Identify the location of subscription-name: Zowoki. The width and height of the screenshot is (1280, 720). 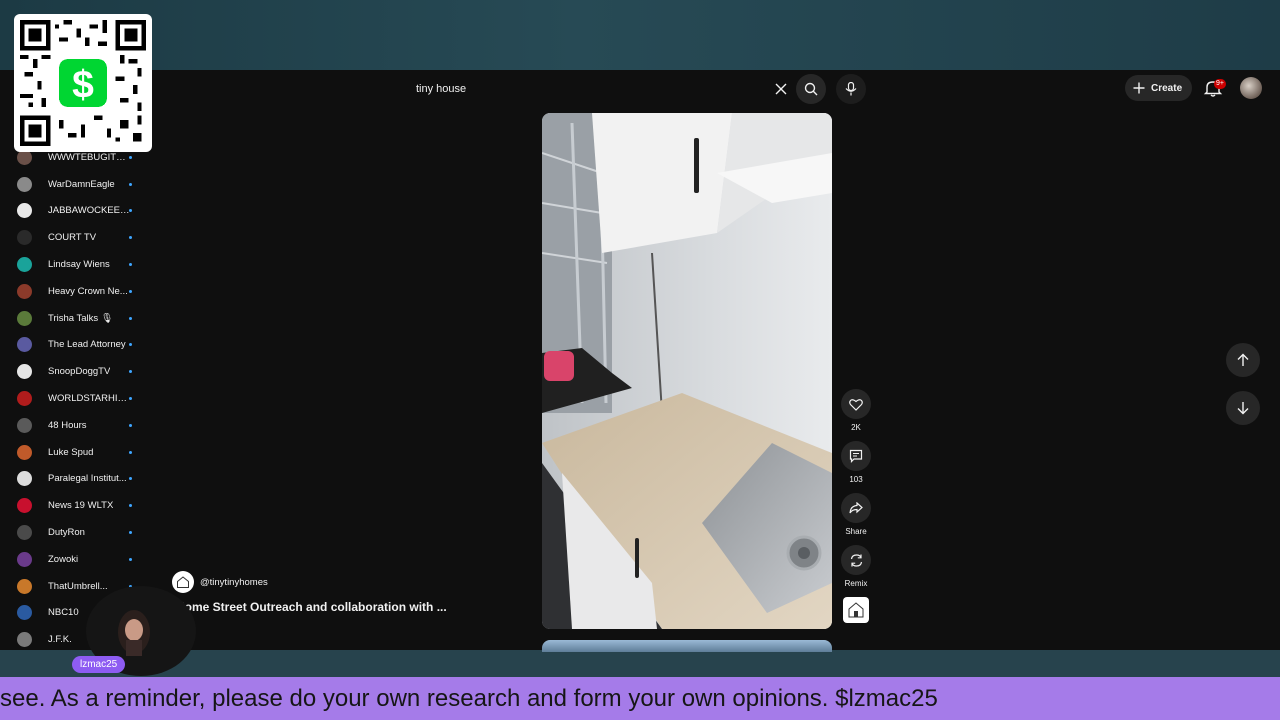
(63, 559).